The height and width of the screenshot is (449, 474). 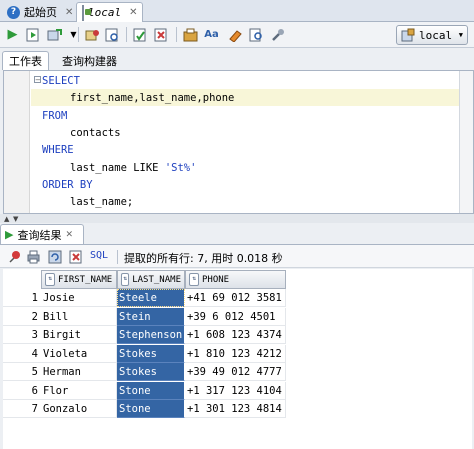 What do you see at coordinates (151, 316) in the screenshot?
I see `cell-last-name: Stein` at bounding box center [151, 316].